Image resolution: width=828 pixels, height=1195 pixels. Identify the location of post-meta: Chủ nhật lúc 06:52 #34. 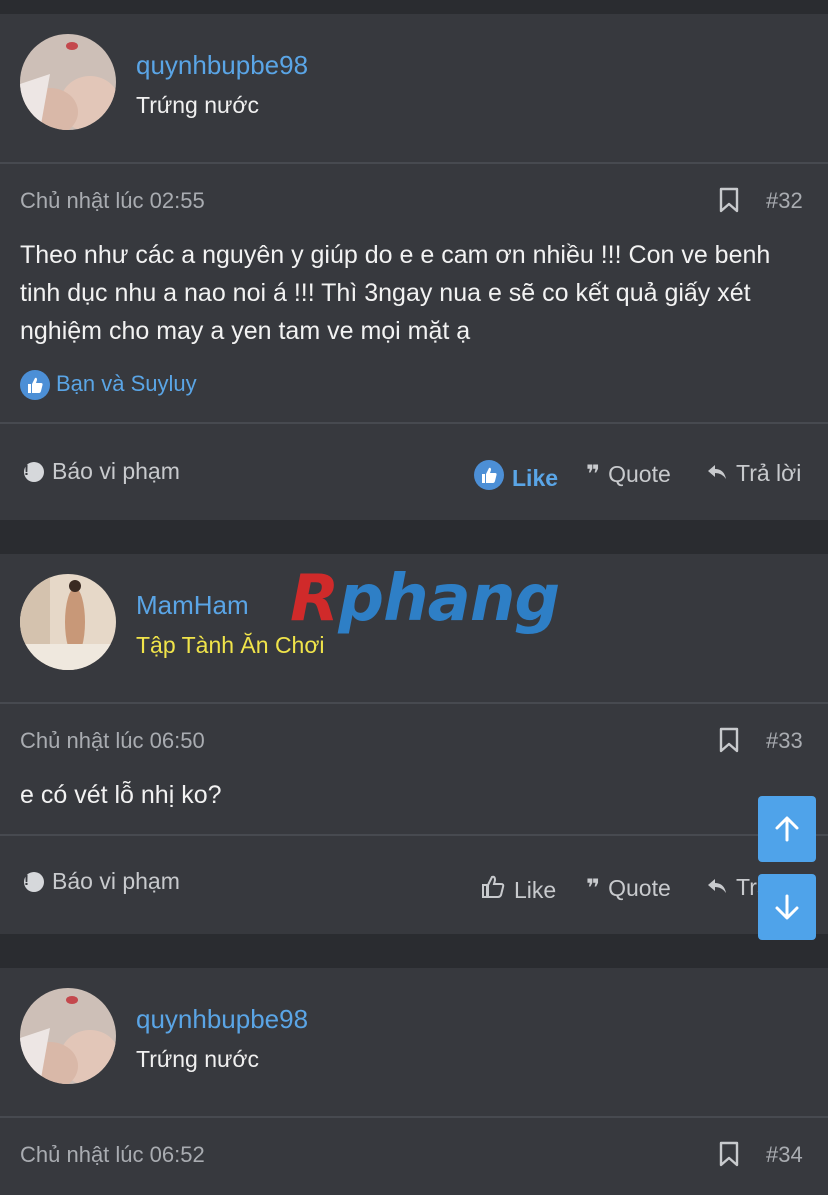
(414, 1154).